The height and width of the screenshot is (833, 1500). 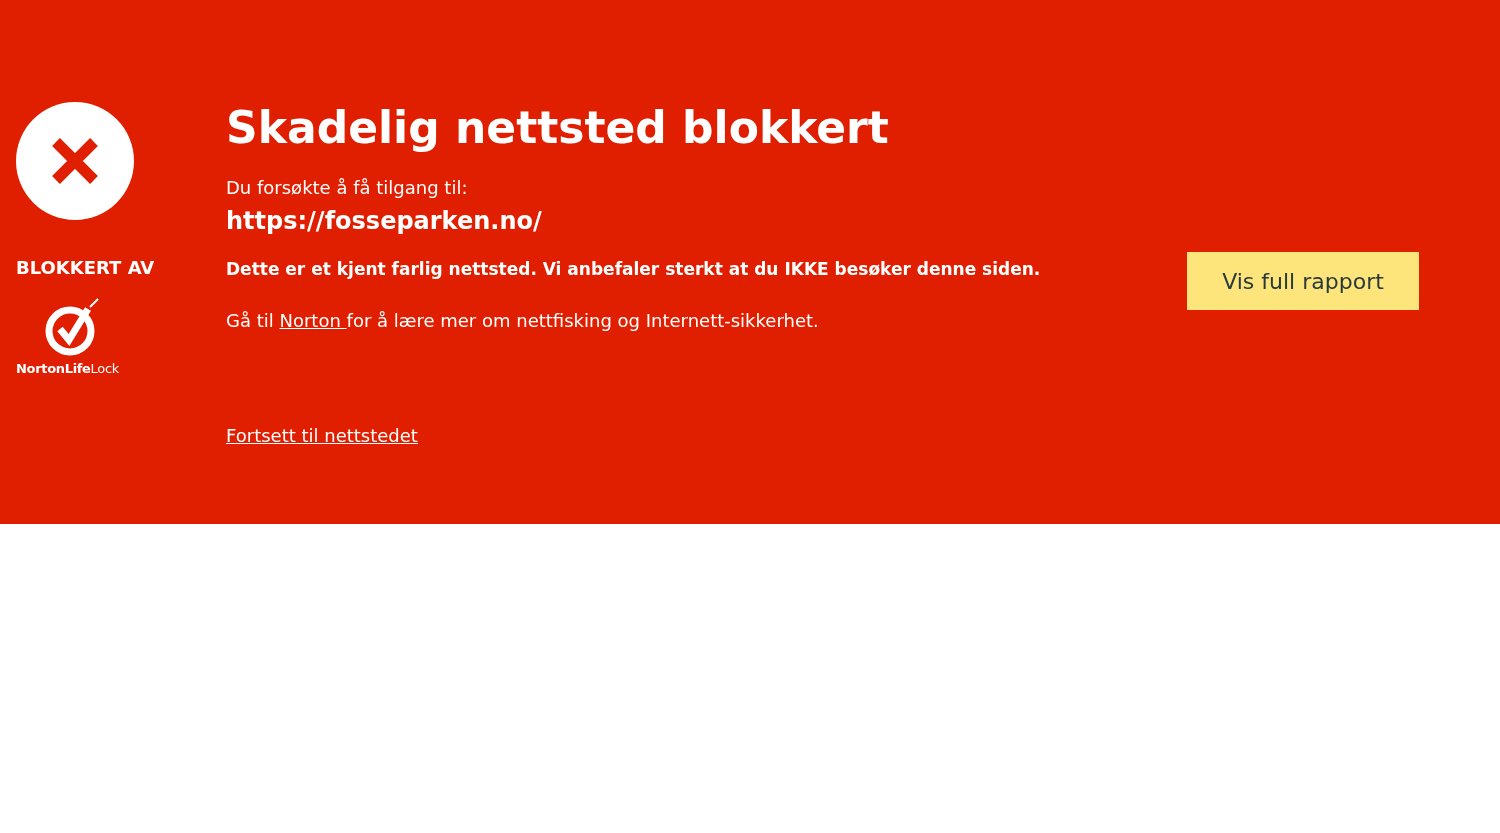 What do you see at coordinates (522, 320) in the screenshot?
I see `info-text: Gå til Norton for å lære mer om nettfisking og Internett-sikkerhet.` at bounding box center [522, 320].